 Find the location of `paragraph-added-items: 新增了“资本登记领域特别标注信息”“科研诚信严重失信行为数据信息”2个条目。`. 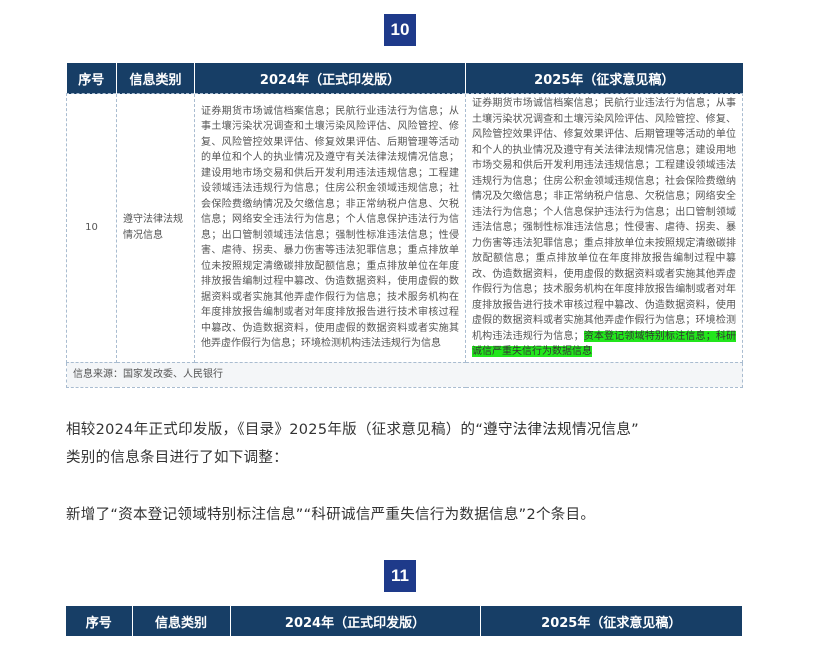

paragraph-added-items: 新增了“资本登记领域特别标注信息”“科研诚信严重失信行为数据信息”2个条目。 is located at coordinates (331, 515).